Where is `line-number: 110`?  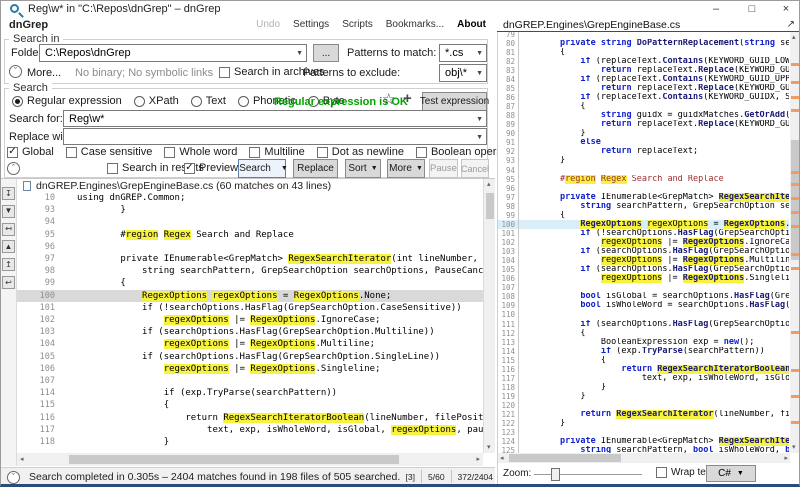 line-number: 110 is located at coordinates (508, 315).